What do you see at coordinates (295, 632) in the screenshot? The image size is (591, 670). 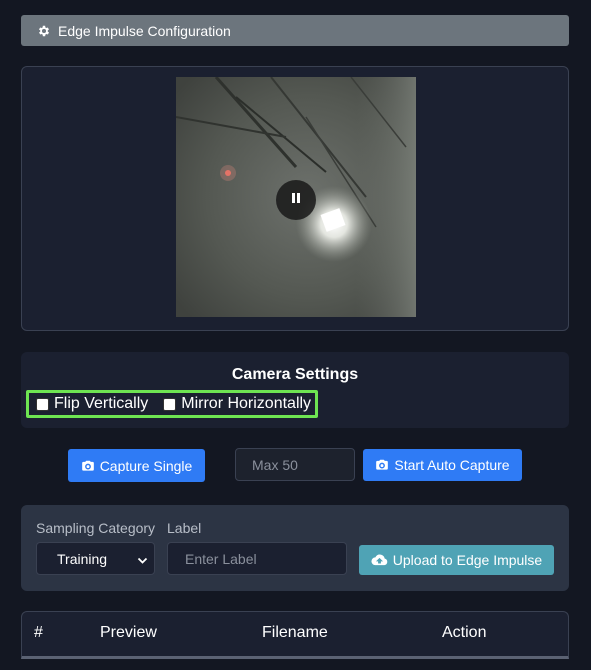 I see `column-header-filename: Filename` at bounding box center [295, 632].